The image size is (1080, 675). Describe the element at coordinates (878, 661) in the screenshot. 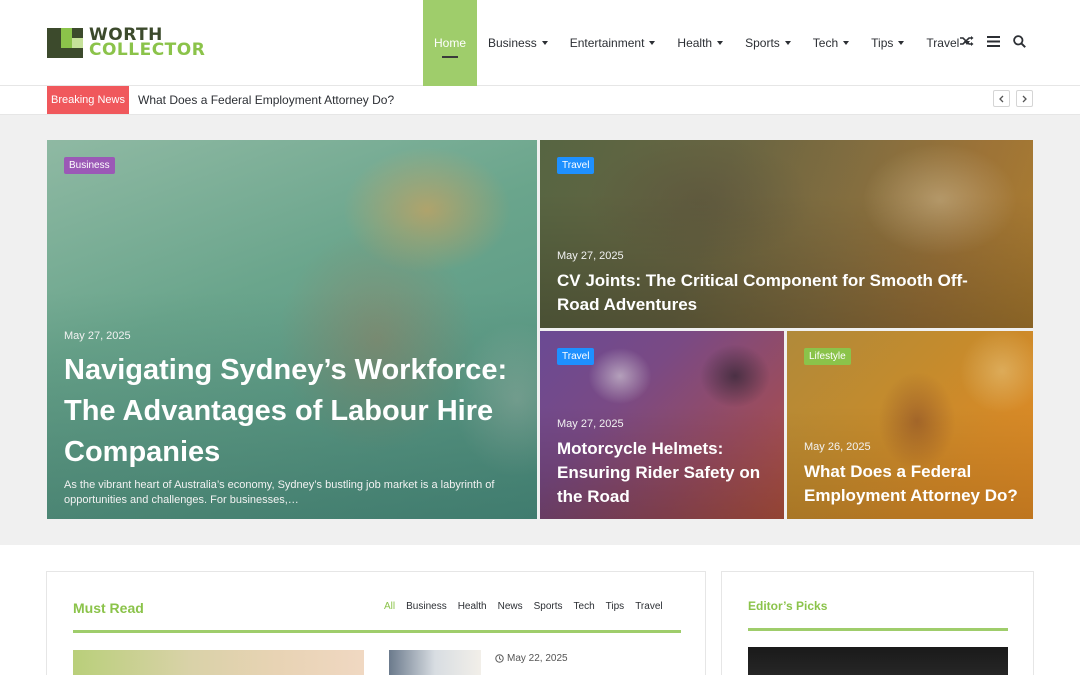

I see `editors-pick-thumbnail` at that location.